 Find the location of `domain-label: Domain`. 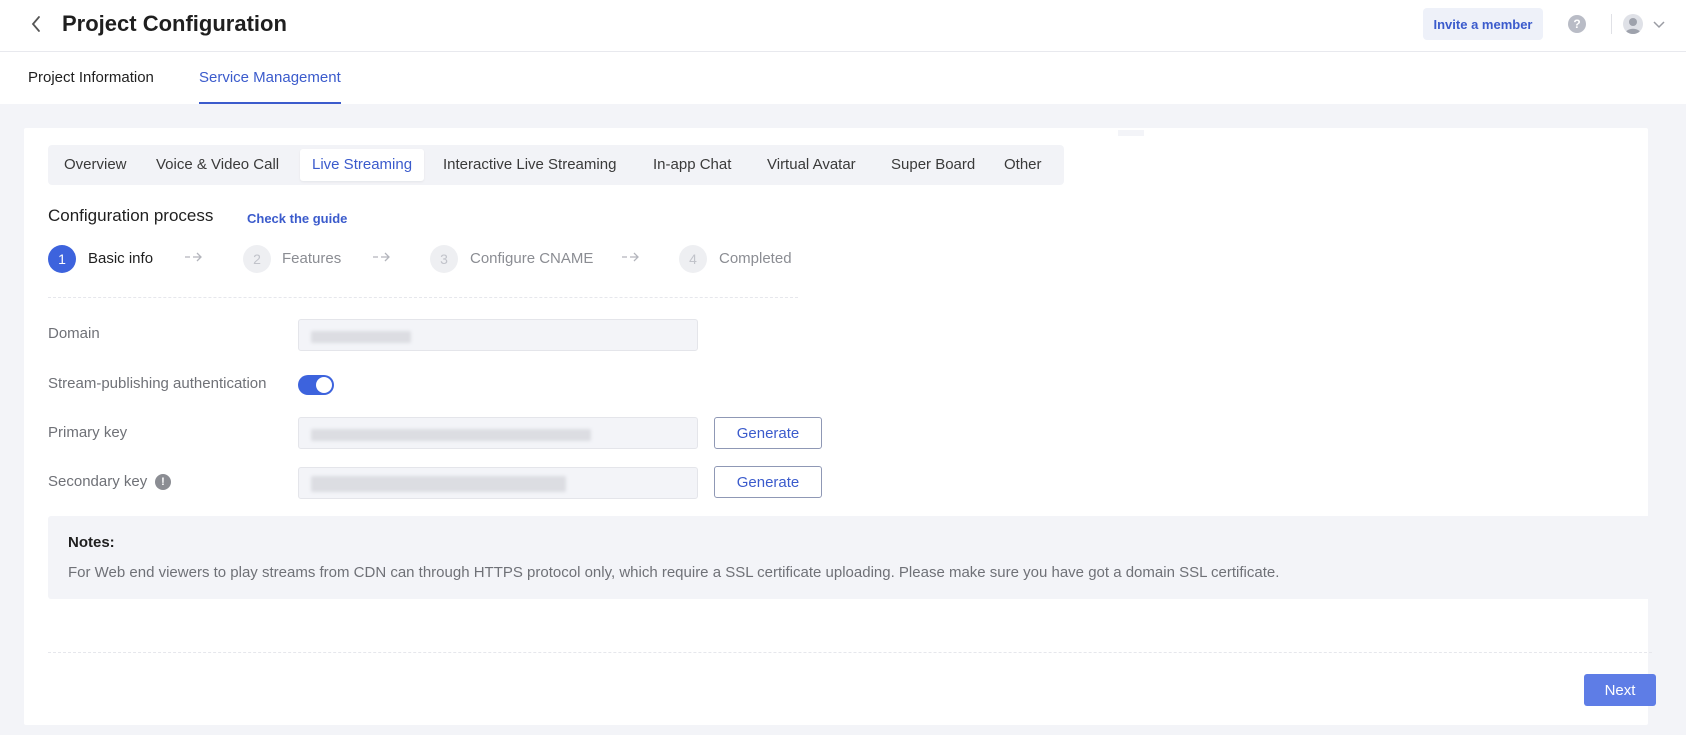

domain-label: Domain is located at coordinates (74, 333).